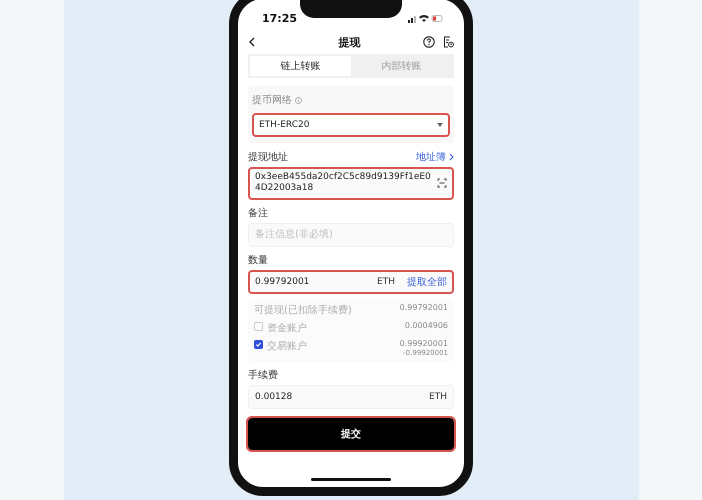 This screenshot has width=702, height=500. Describe the element at coordinates (451, 157) in the screenshot. I see `chevron-right-icon` at that location.